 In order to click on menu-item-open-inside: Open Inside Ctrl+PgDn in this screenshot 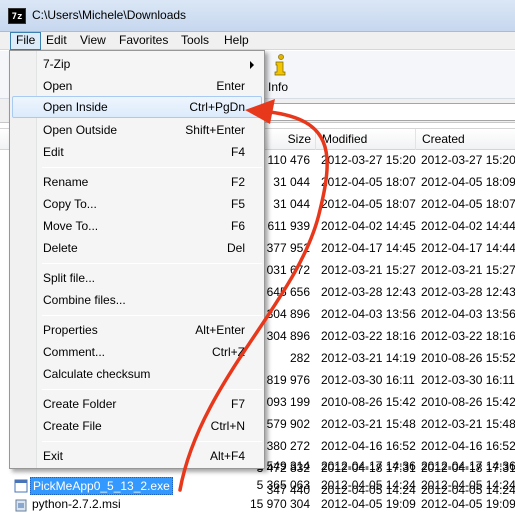, I will do `click(137, 107)`.